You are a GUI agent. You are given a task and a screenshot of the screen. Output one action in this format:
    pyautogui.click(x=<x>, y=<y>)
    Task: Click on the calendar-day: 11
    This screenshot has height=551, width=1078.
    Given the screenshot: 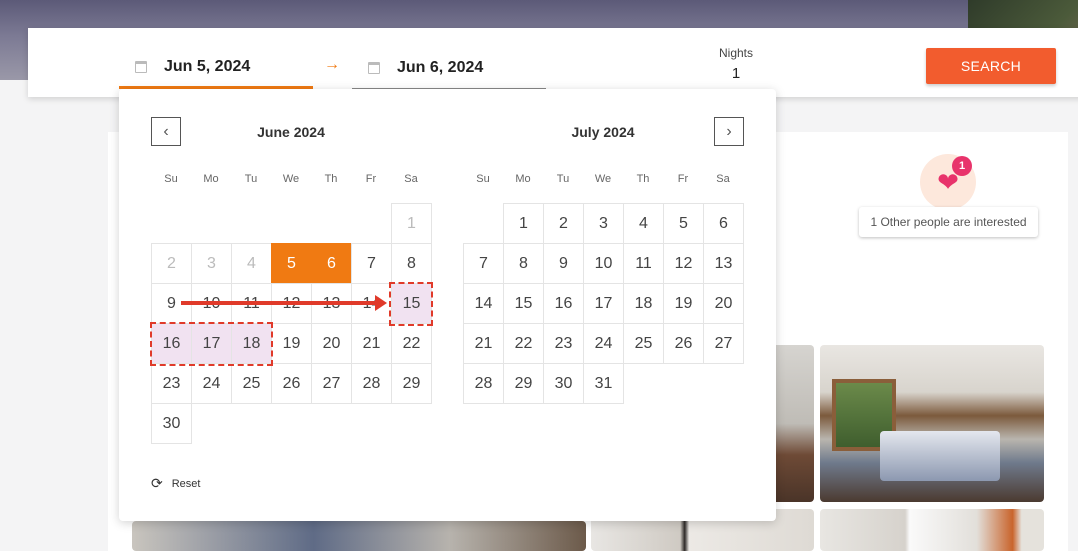 What is the action you would take?
    pyautogui.click(x=643, y=263)
    